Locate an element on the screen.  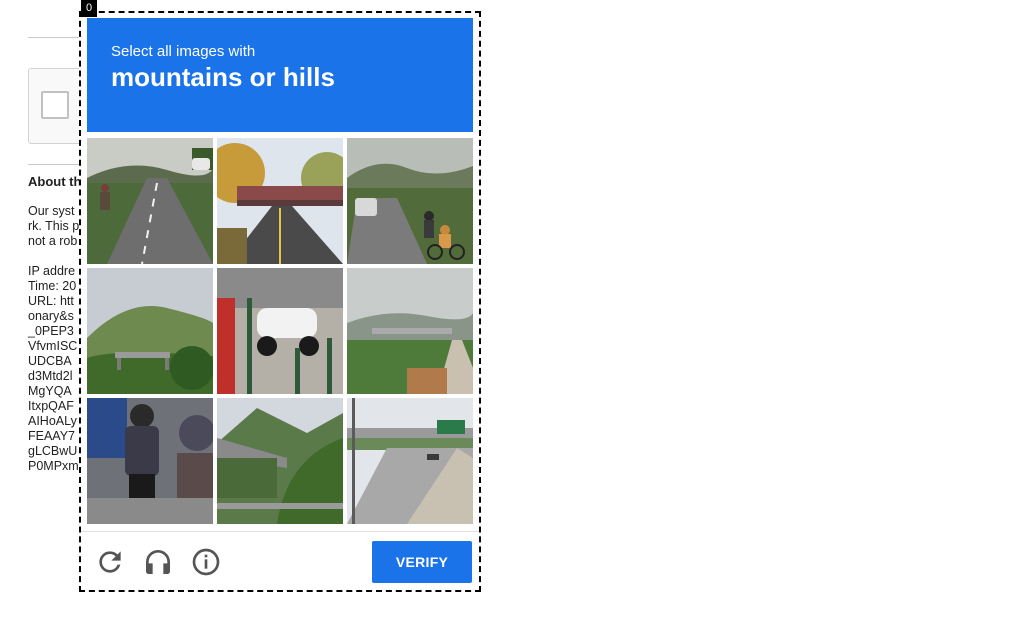
details-line: P0MPxm is located at coordinates (53, 466).